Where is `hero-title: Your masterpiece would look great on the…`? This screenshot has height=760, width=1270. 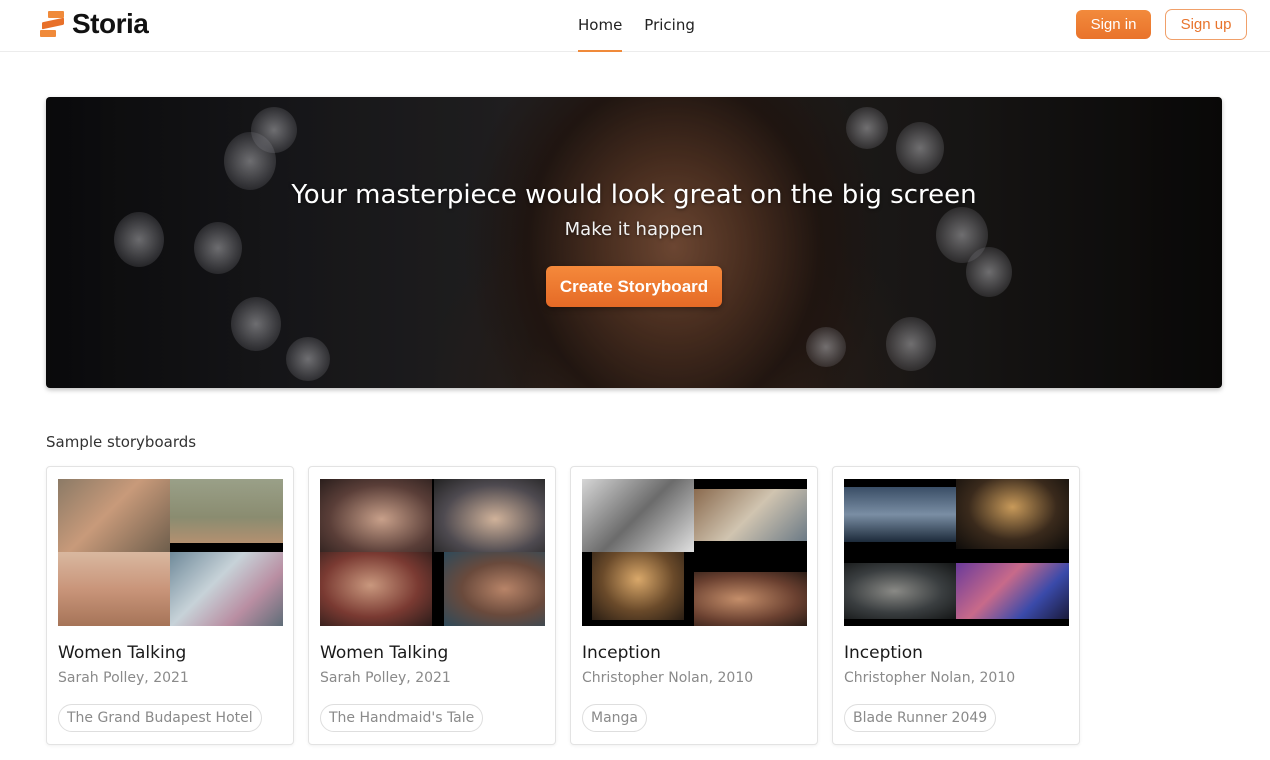
hero-title: Your masterpiece would look great on the… is located at coordinates (634, 195).